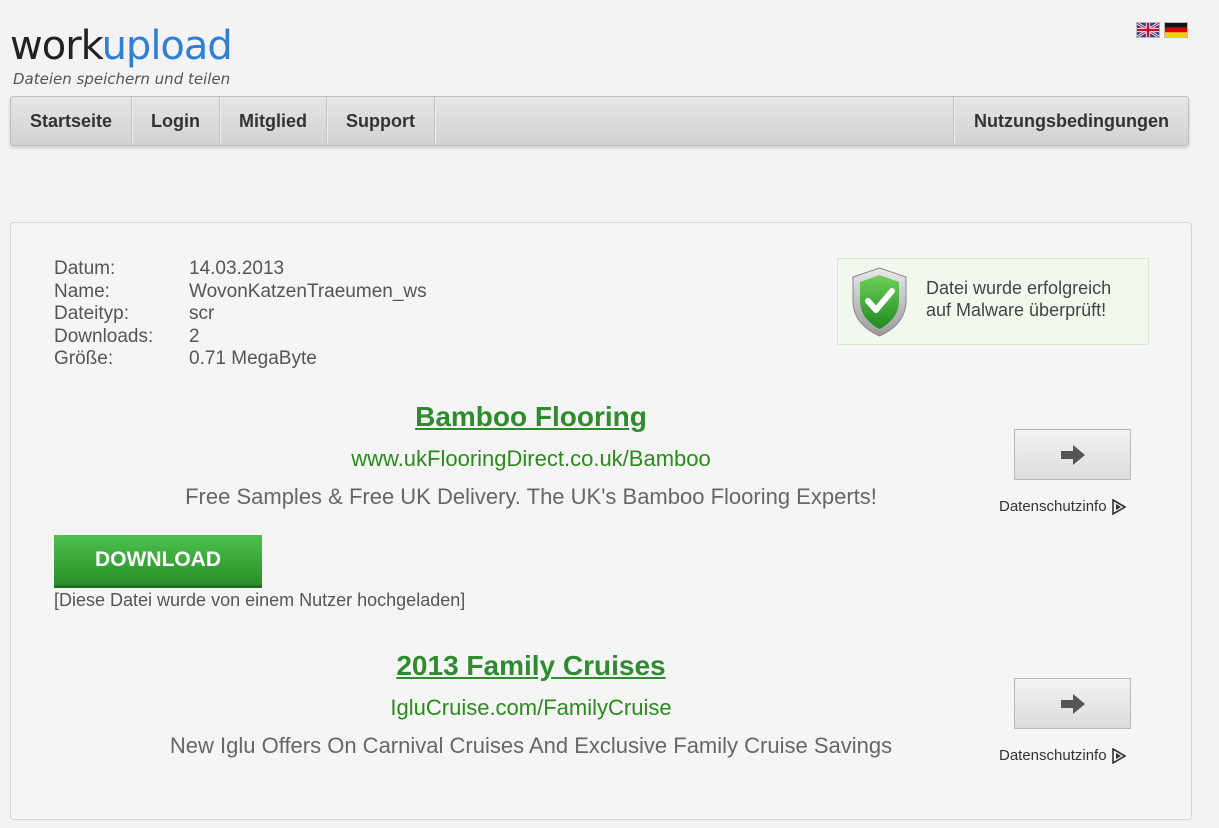 The height and width of the screenshot is (828, 1219). Describe the element at coordinates (240, 337) in the screenshot. I see `info-row-downloads: Downloads: 2` at that location.